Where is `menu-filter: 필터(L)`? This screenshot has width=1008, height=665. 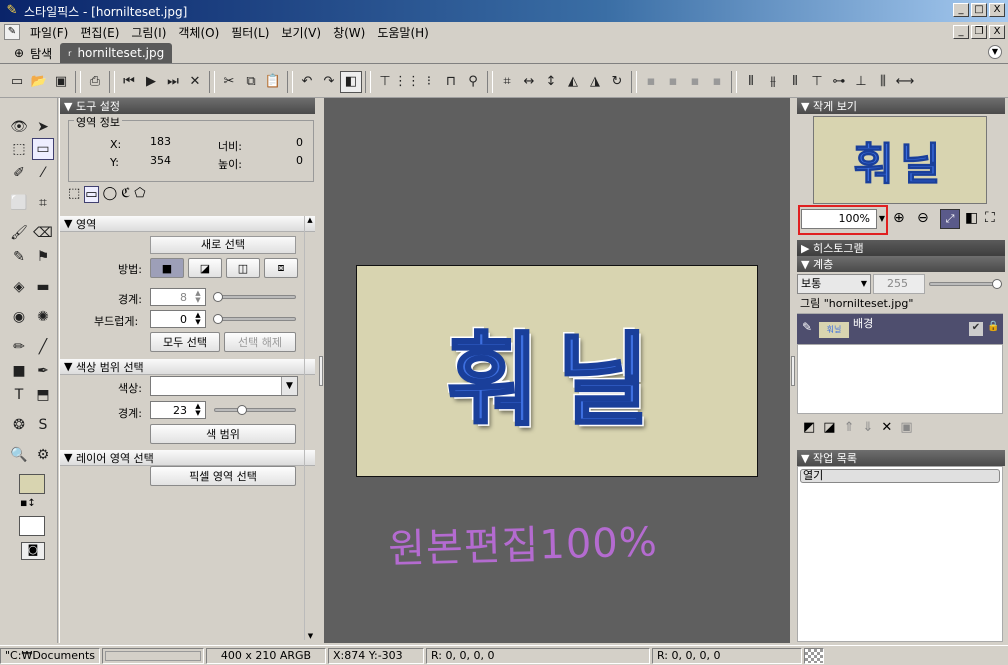
menu-filter: 필터(L) is located at coordinates (250, 32).